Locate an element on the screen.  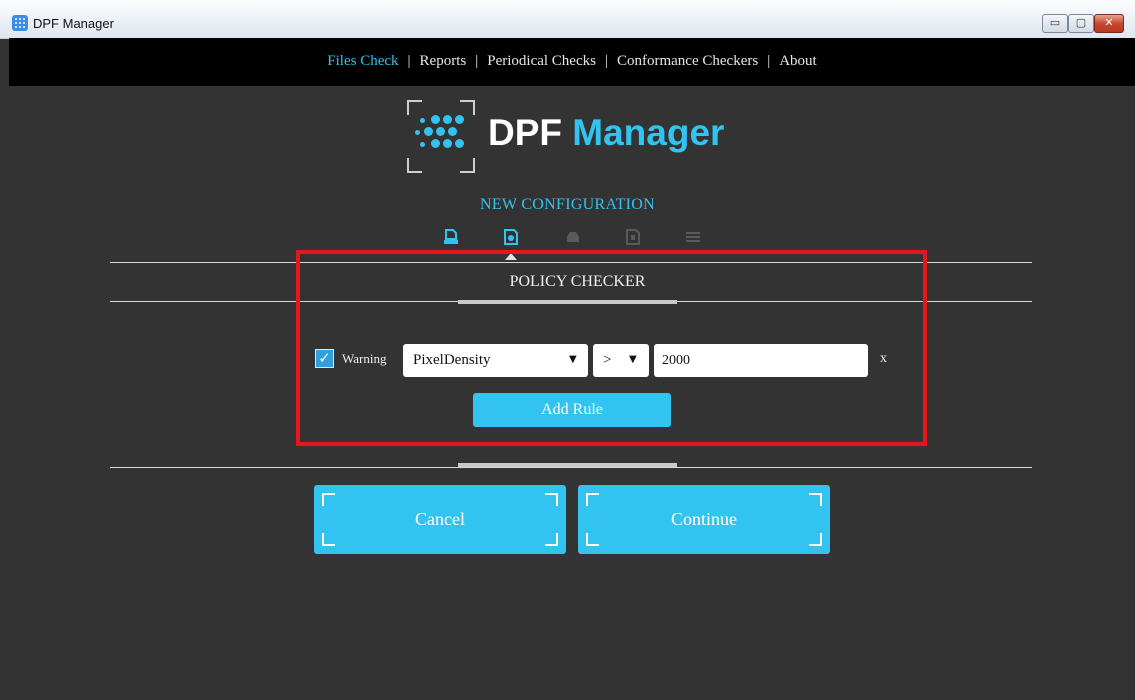
minimize-icon: ▭ is located at coordinates (1055, 22).